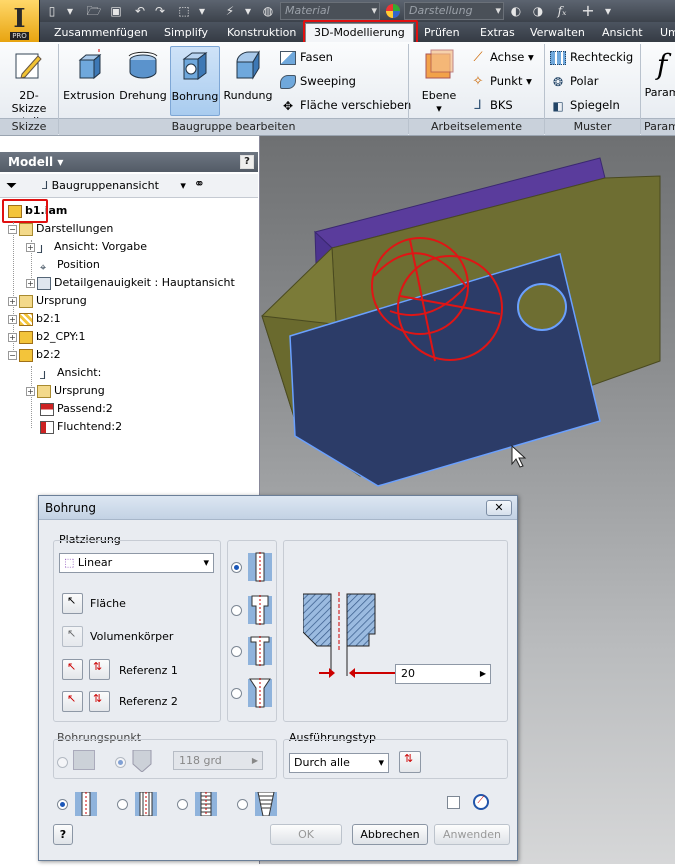  I want to click on taper-tapped-hole-radio, so click(242, 804).